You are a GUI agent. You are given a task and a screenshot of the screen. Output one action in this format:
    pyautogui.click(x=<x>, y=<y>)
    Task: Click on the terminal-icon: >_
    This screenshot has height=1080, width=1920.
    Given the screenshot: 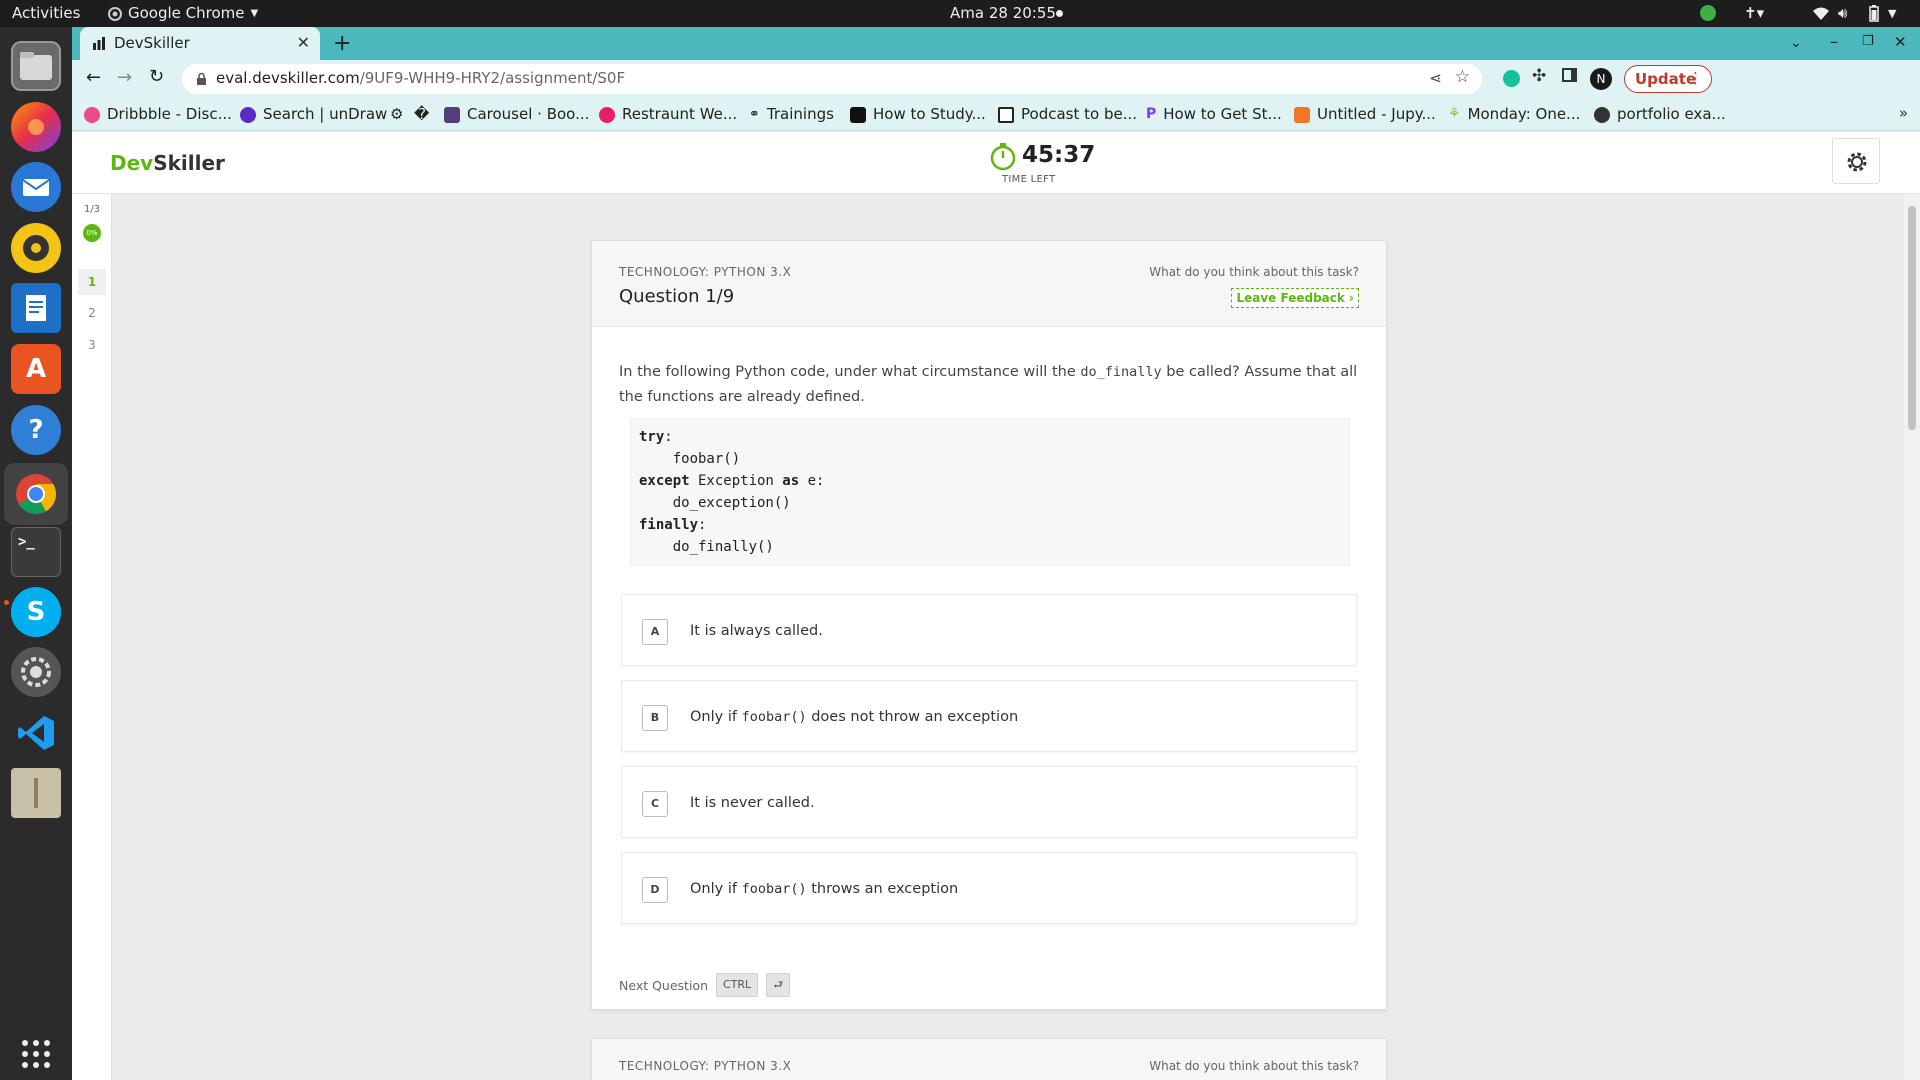 What is the action you would take?
    pyautogui.click(x=36, y=552)
    